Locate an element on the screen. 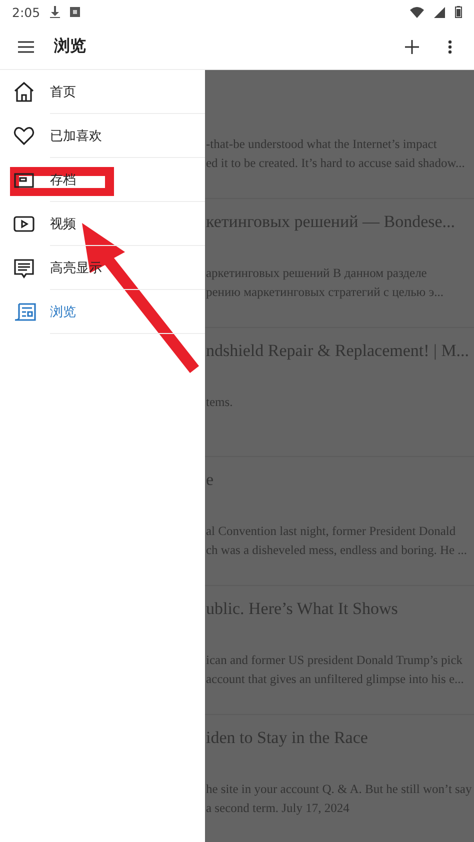  page-title: 浏览 is located at coordinates (70, 46).